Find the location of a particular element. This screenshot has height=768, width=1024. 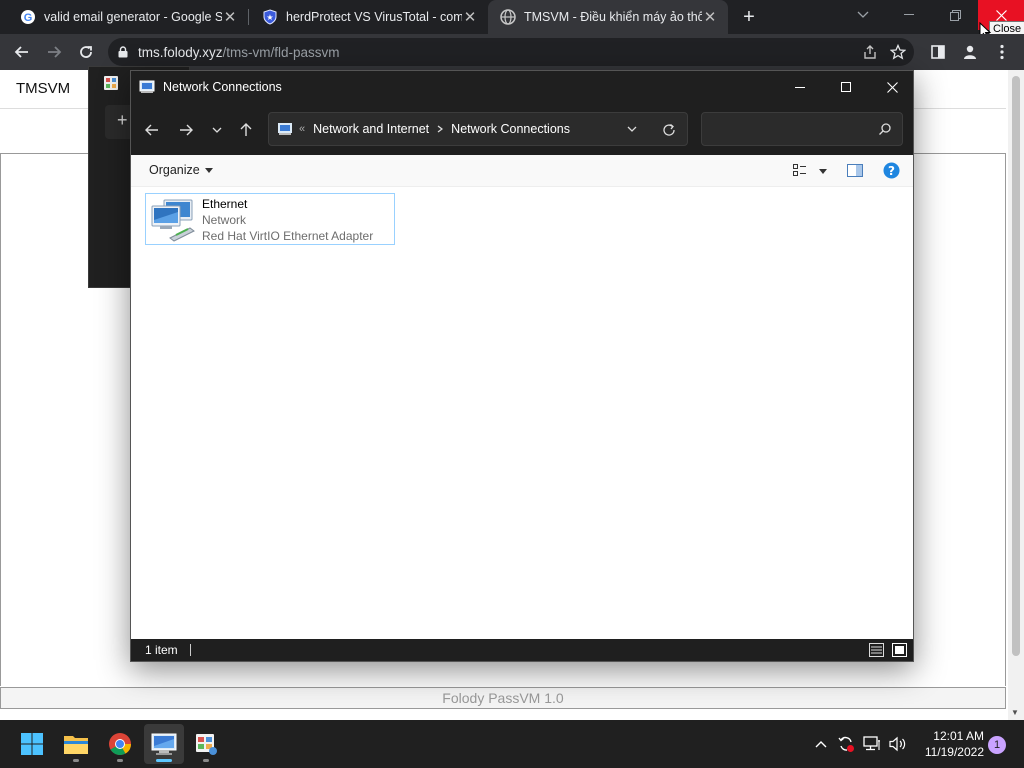

change-view-icon is located at coordinates (800, 170).